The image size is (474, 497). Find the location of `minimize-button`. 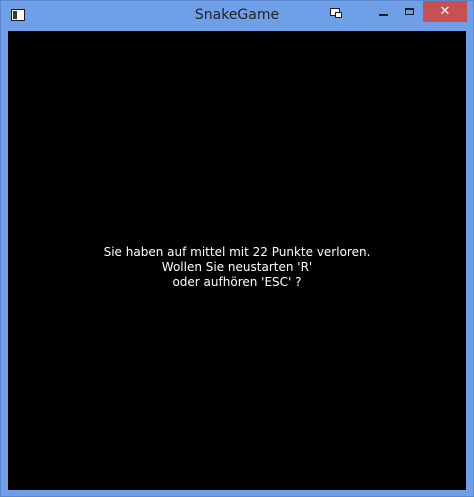

minimize-button is located at coordinates (383, 11).